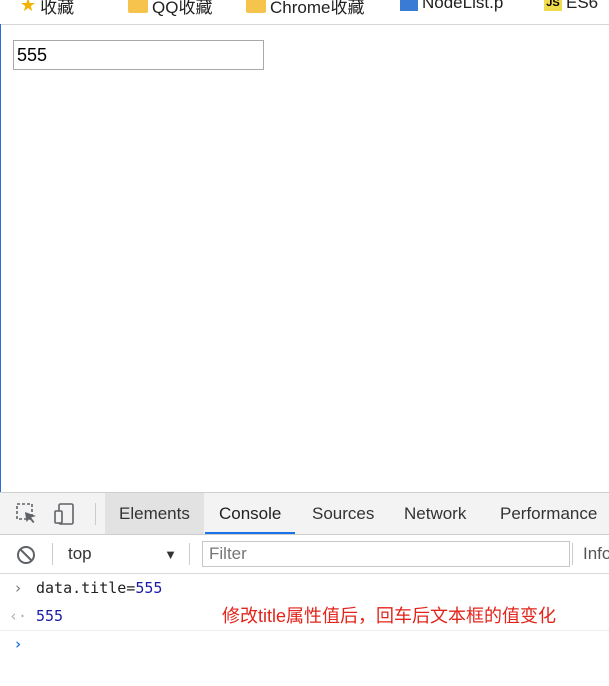 The width and height of the screenshot is (609, 686). I want to click on page-icon, so click(409, 5).